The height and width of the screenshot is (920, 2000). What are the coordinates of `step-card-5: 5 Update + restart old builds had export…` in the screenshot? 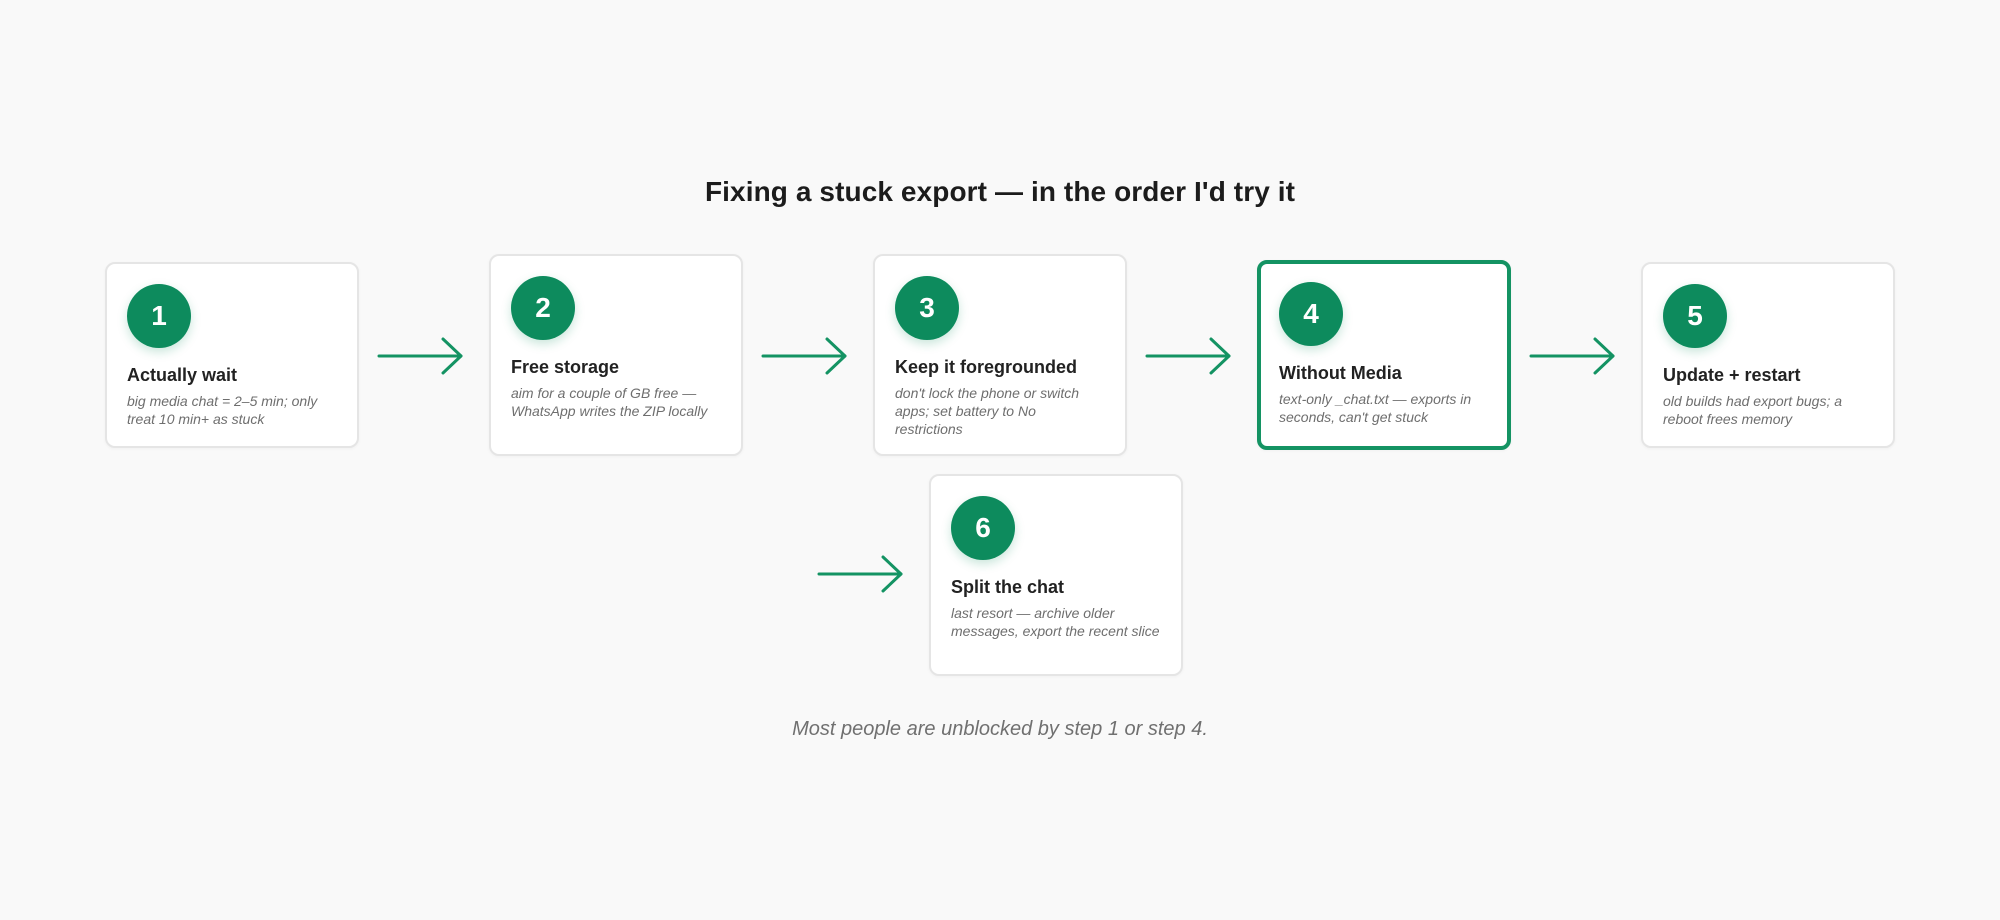 It's located at (1768, 355).